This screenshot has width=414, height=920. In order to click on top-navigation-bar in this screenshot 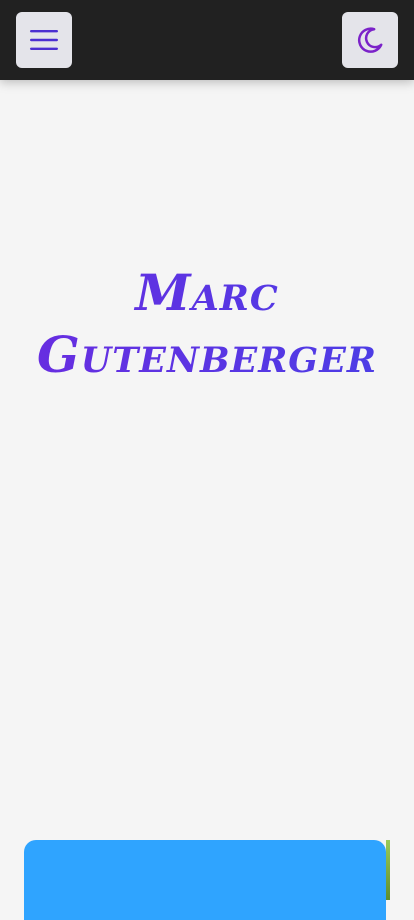, I will do `click(207, 40)`.